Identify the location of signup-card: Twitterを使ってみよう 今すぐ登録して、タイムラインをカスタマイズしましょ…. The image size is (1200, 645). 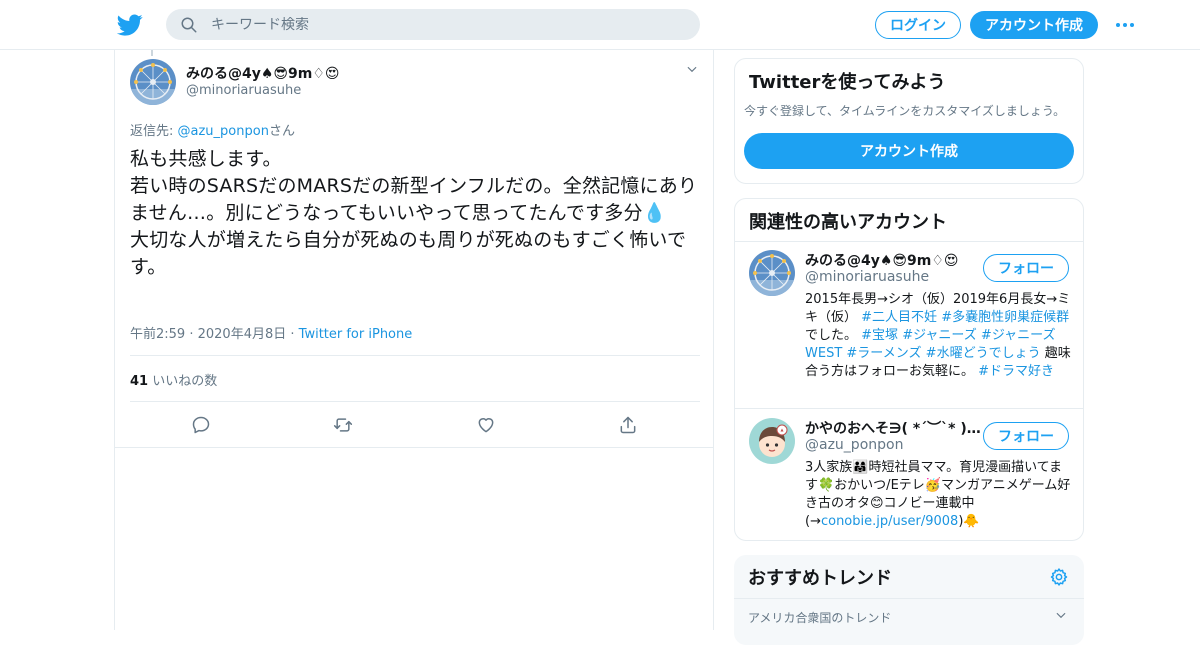
(909, 121).